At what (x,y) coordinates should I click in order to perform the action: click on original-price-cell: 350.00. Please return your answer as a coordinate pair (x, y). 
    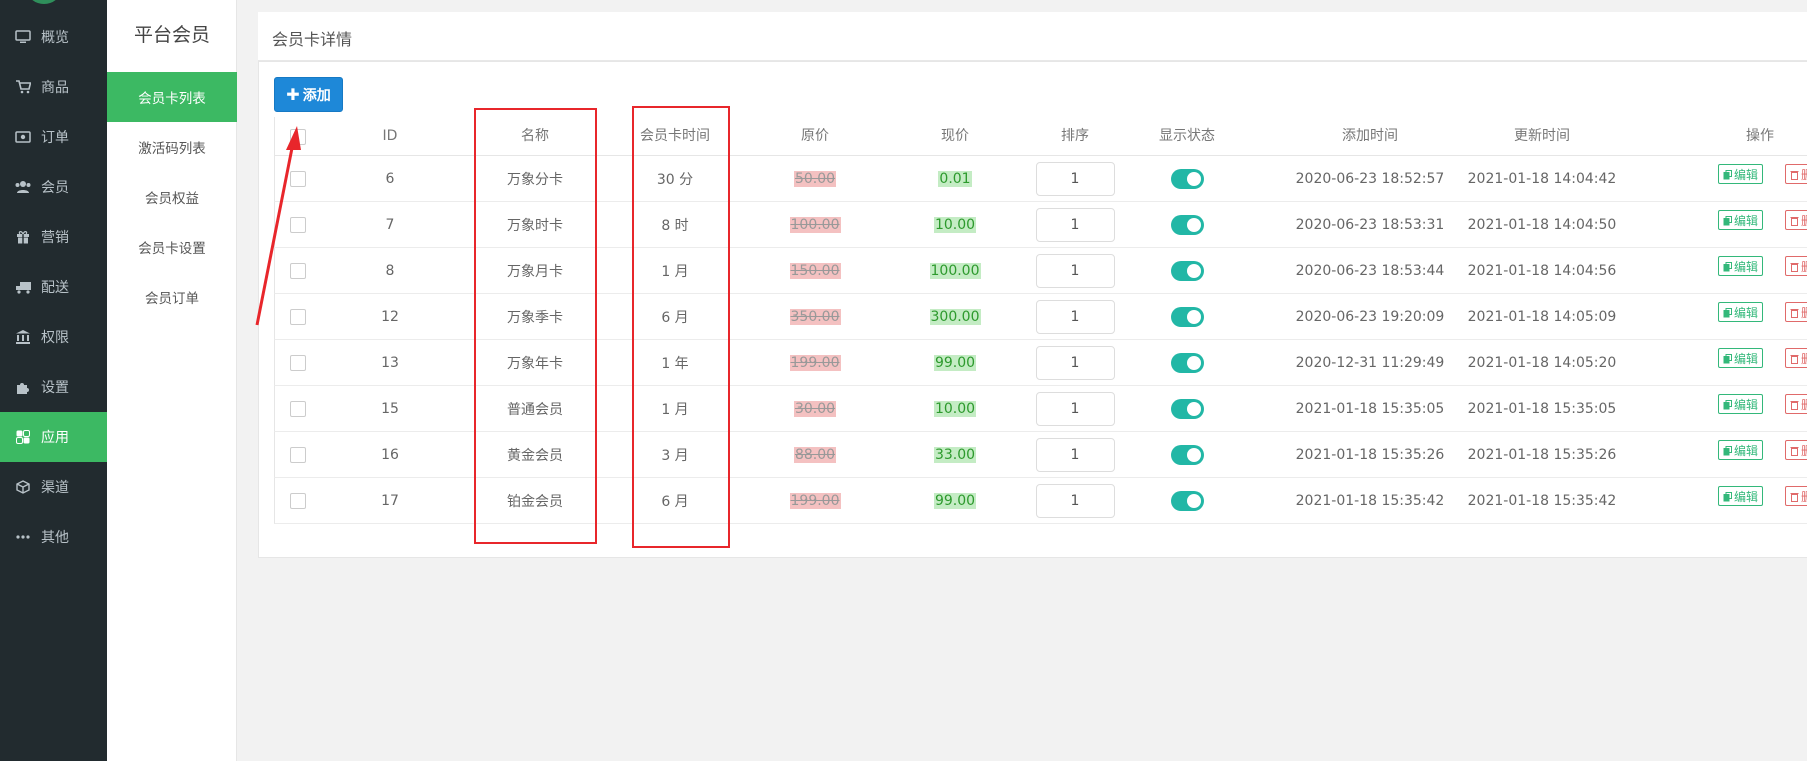
    Looking at the image, I should click on (815, 317).